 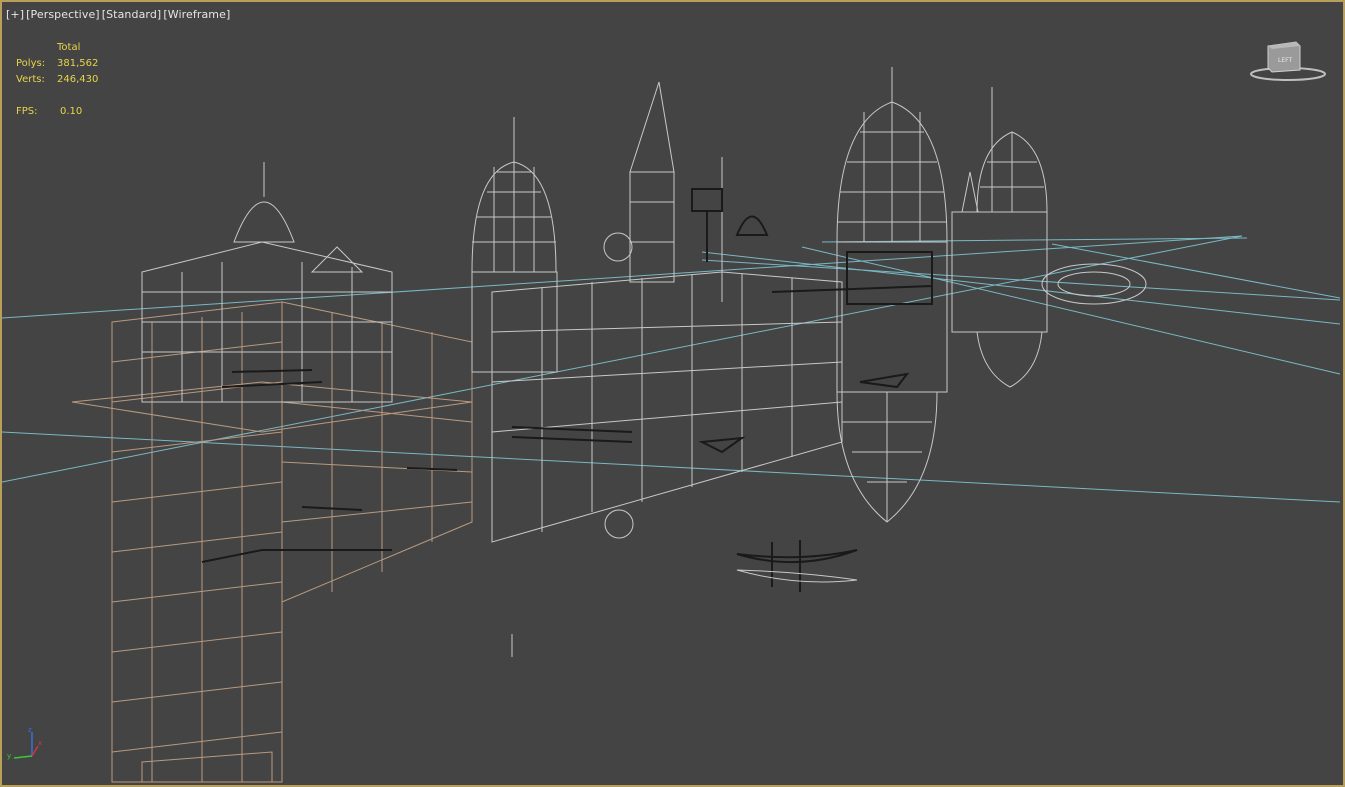 What do you see at coordinates (31, 63) in the screenshot?
I see `polys-label: Polys:` at bounding box center [31, 63].